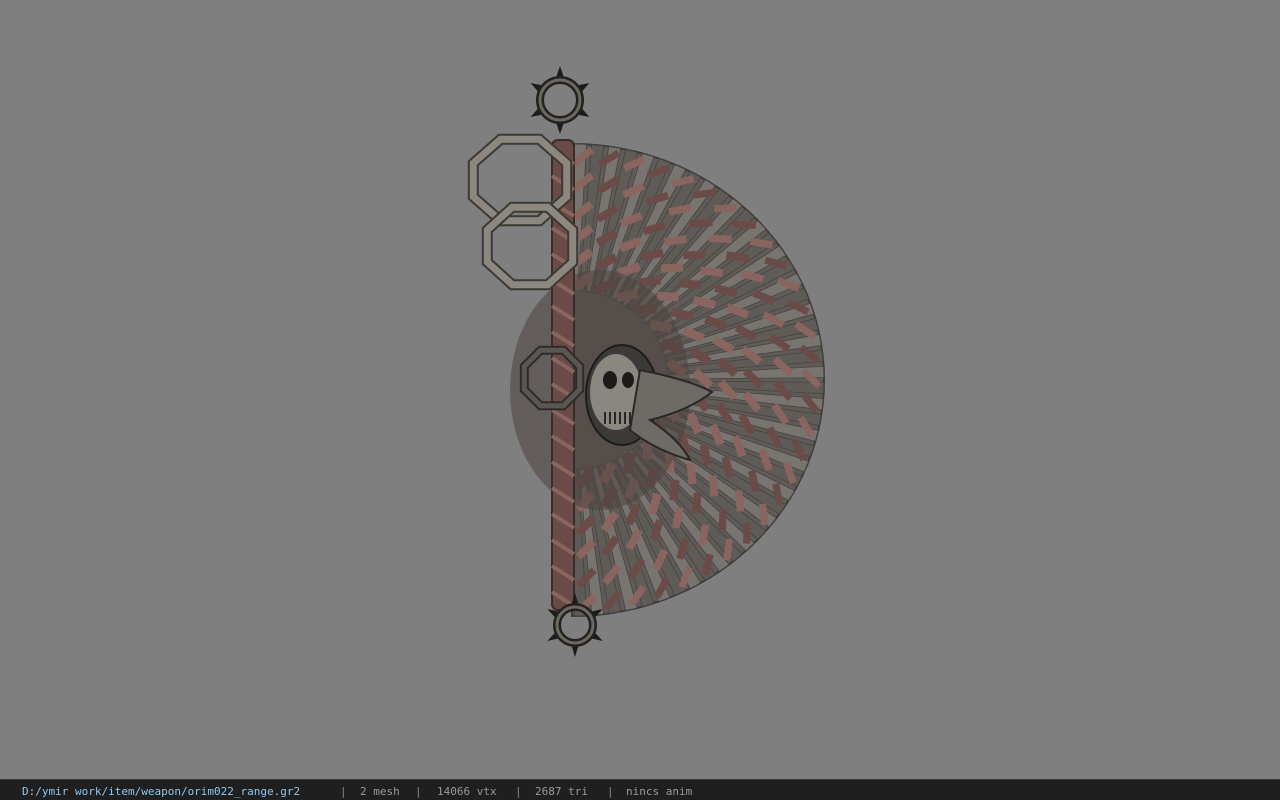 Image resolution: width=1280 pixels, height=800 pixels. Describe the element at coordinates (561, 791) in the screenshot. I see `triangle-count-label: 2687 tri` at that location.